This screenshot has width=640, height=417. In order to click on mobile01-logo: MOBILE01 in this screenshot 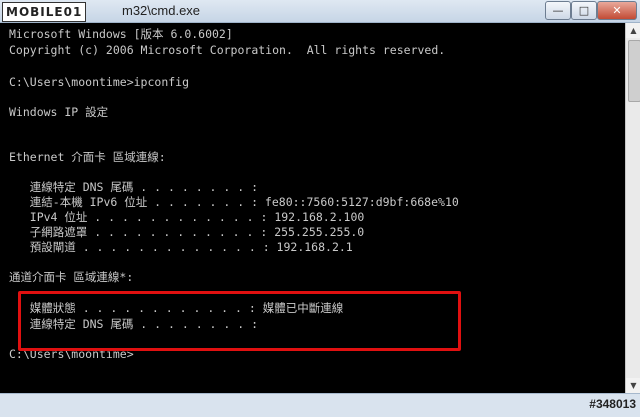, I will do `click(44, 12)`.